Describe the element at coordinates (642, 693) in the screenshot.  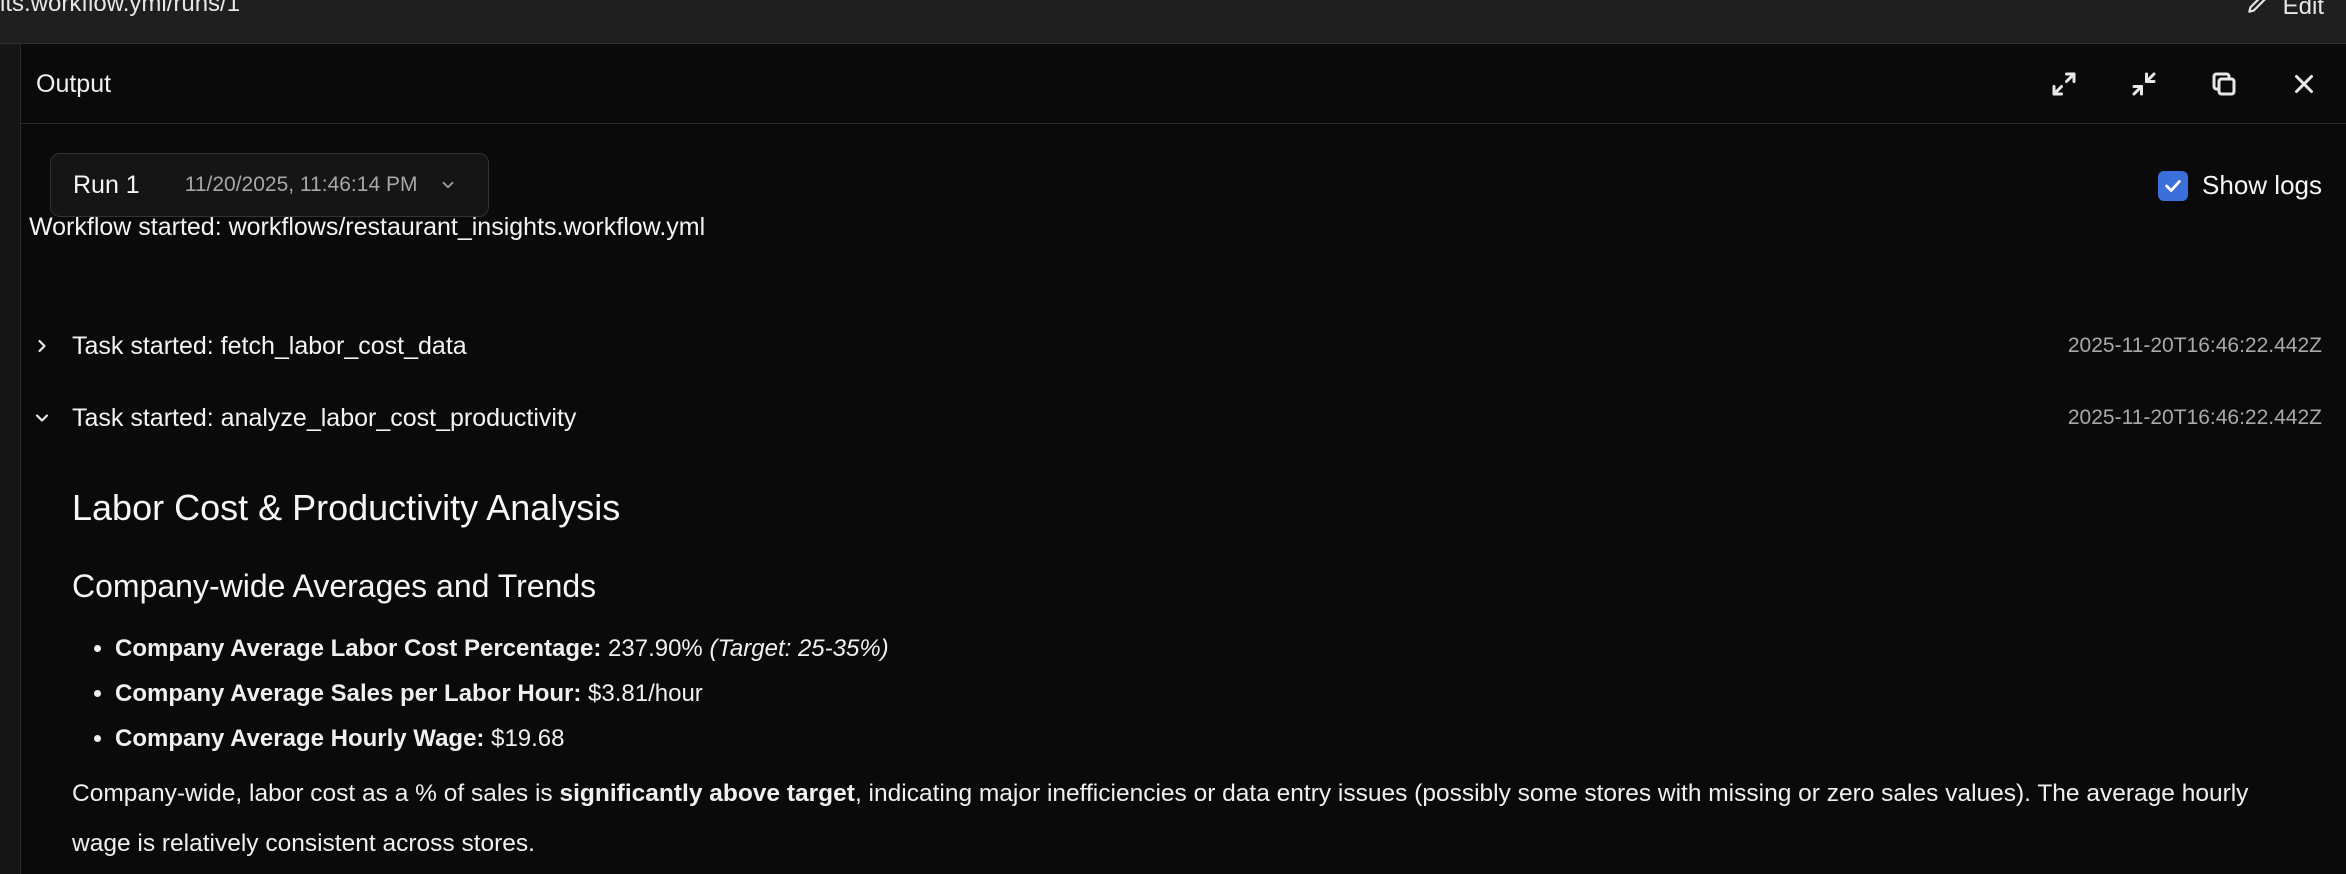
I see `metric-value: $3.81/hour` at that location.